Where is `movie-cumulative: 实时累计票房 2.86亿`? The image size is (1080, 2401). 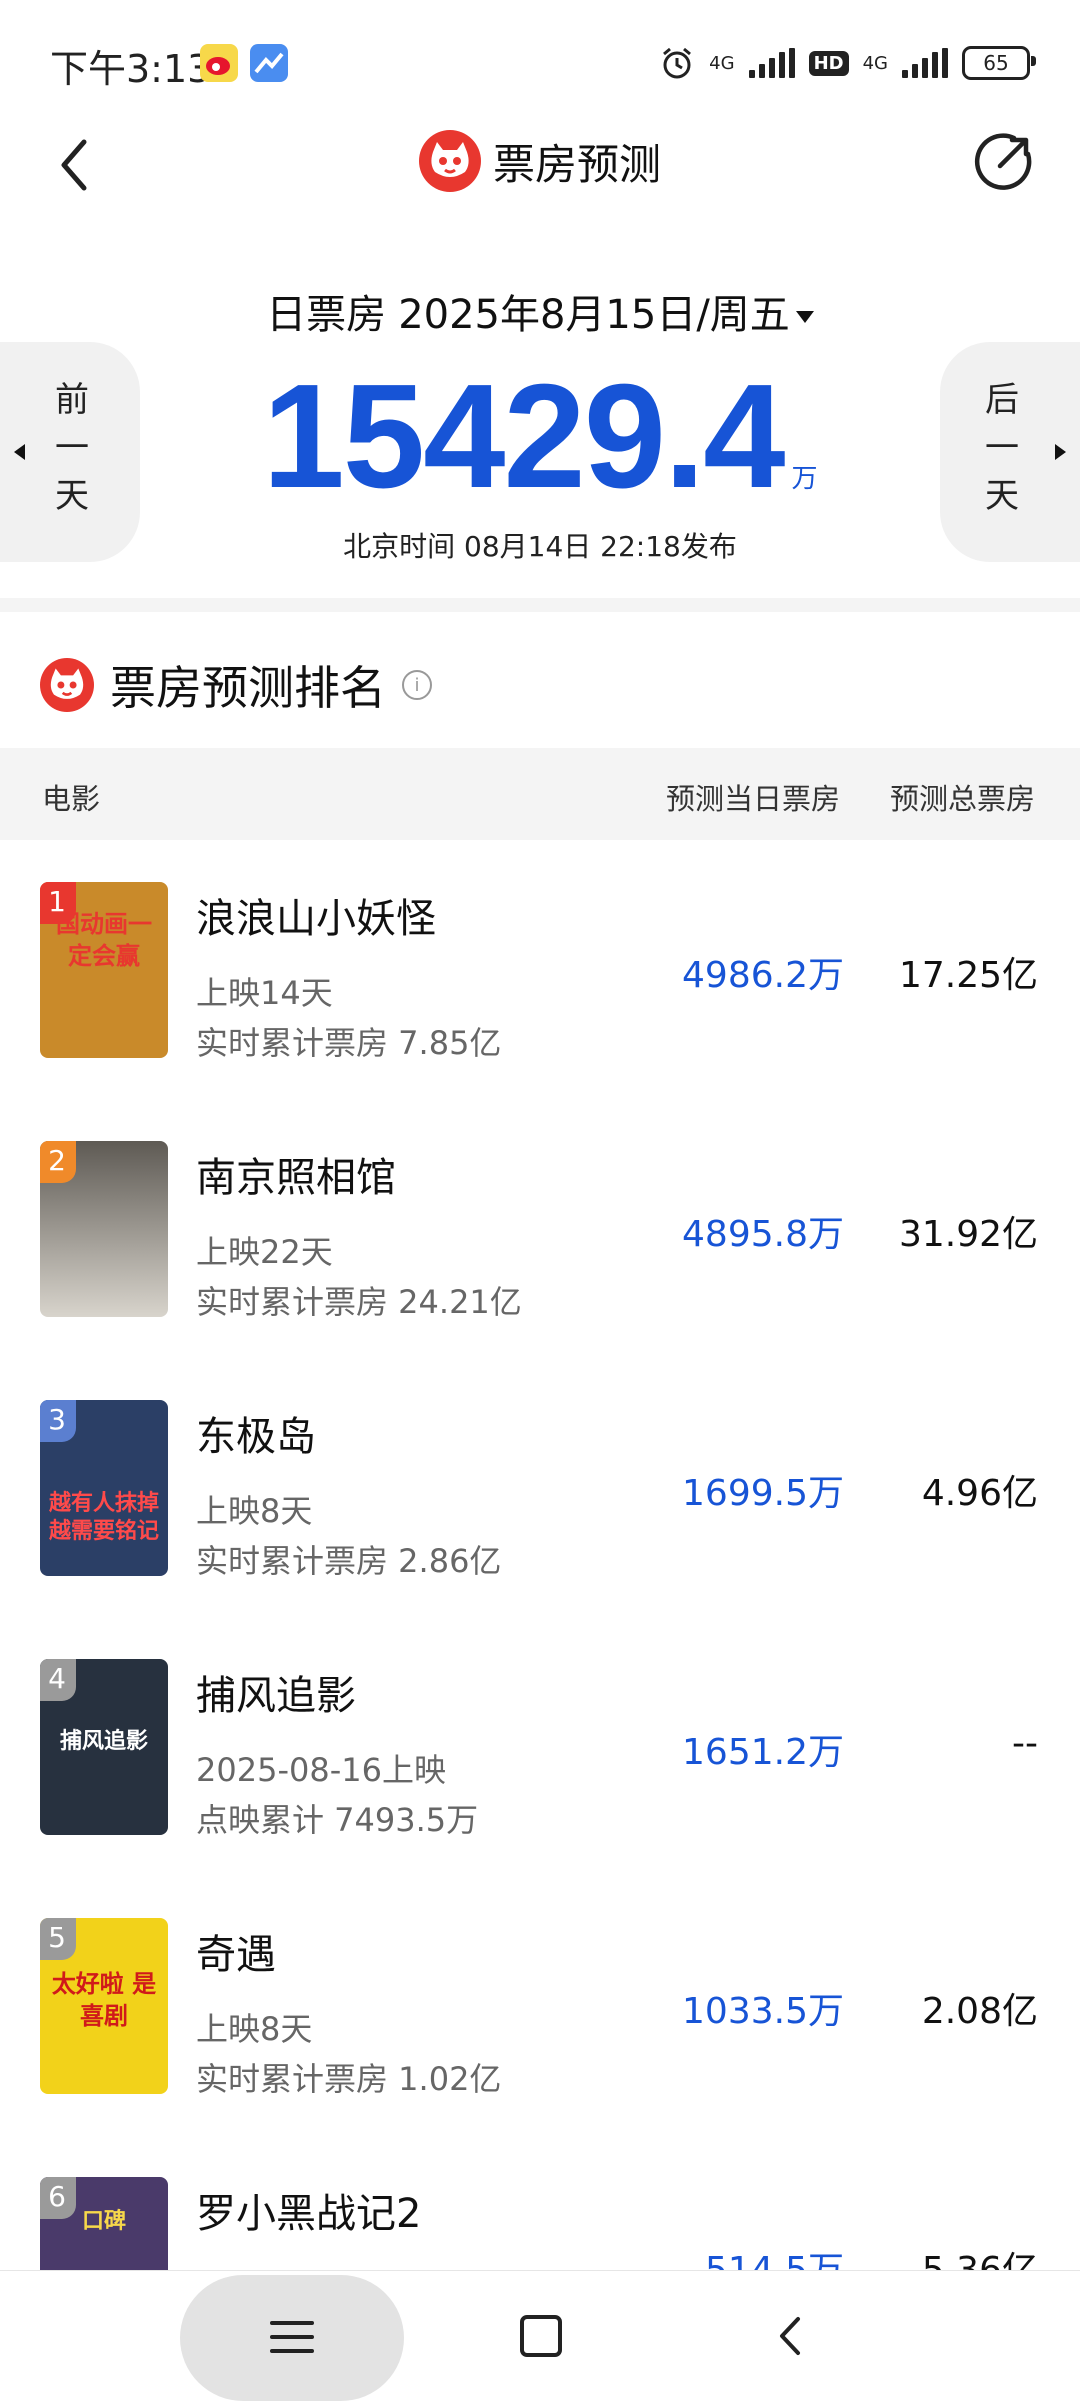 movie-cumulative: 实时累计票房 2.86亿 is located at coordinates (349, 1561).